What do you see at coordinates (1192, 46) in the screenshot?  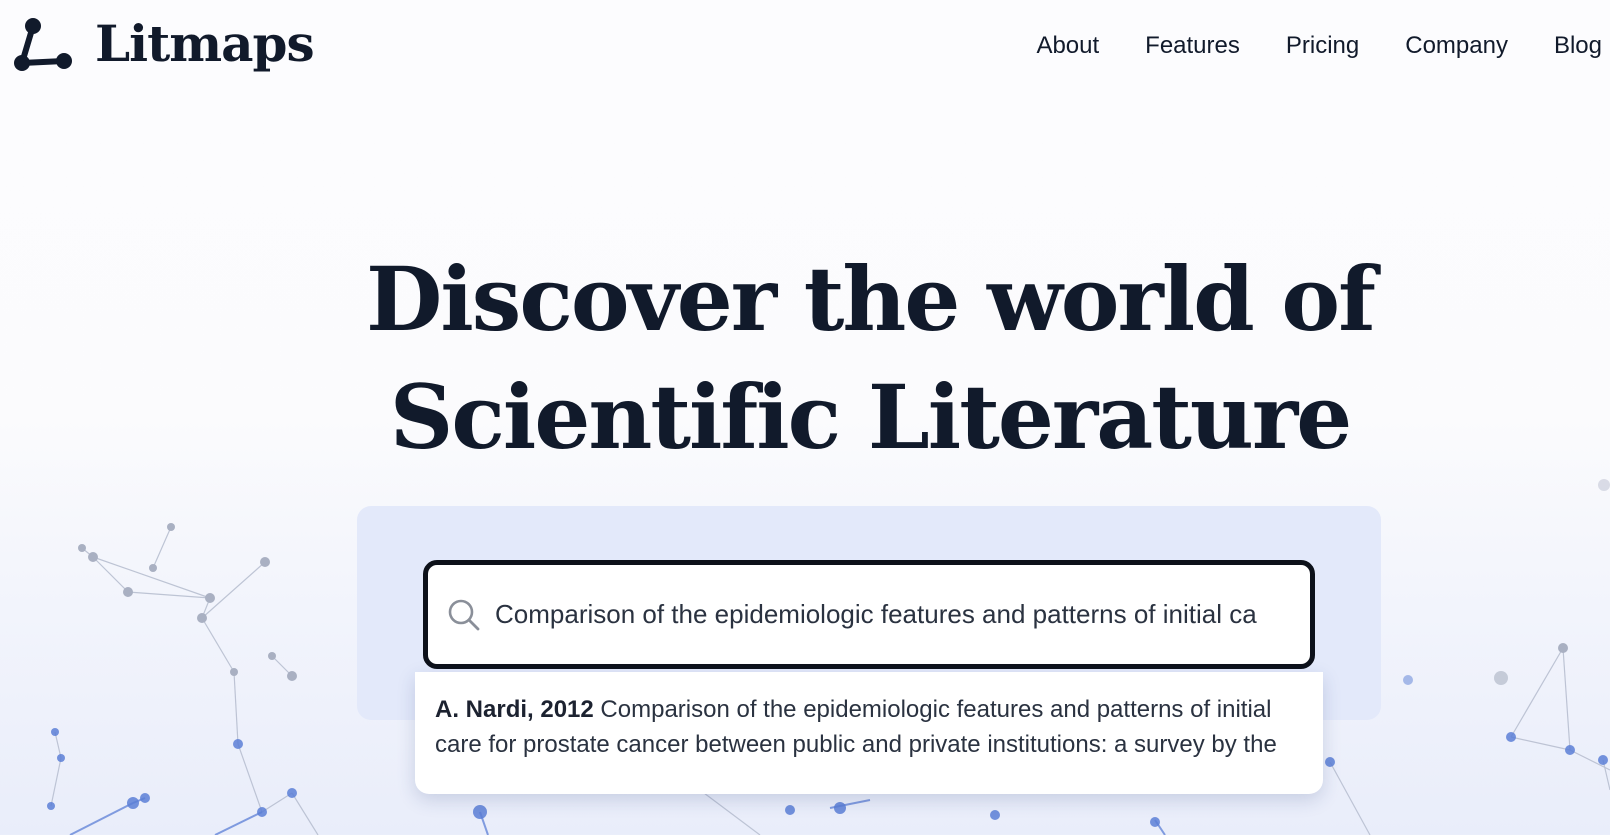 I see `nav-features: Features` at bounding box center [1192, 46].